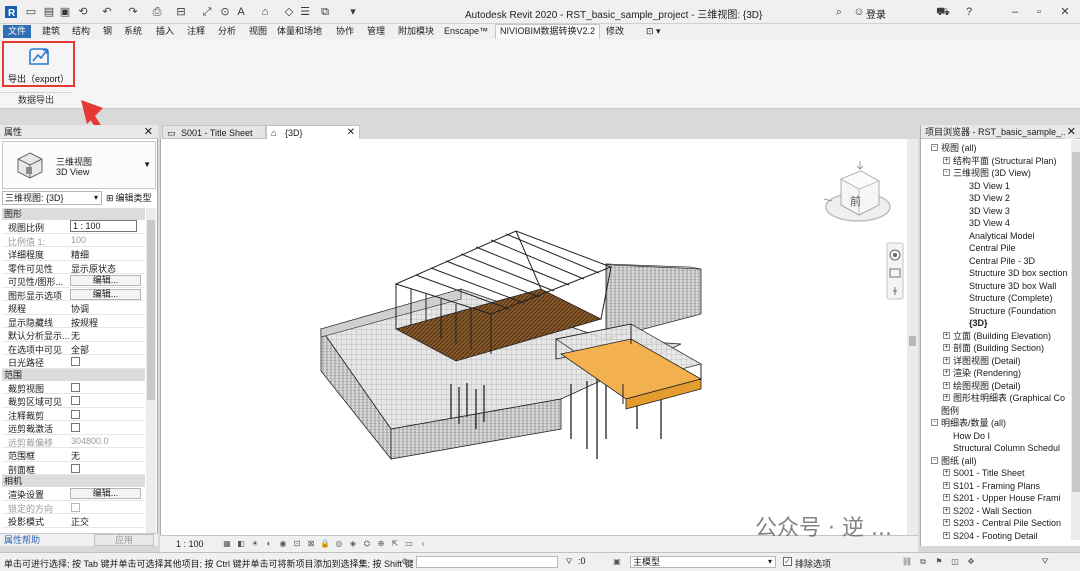  What do you see at coordinates (969, 12) in the screenshot?
I see `help-icon: ?` at bounding box center [969, 12].